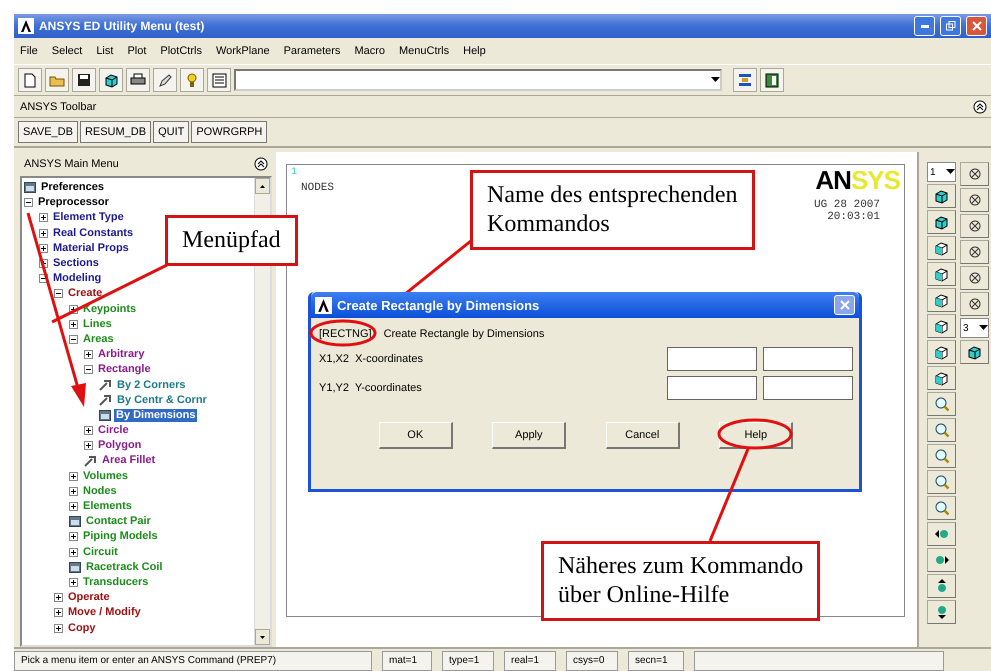 The width and height of the screenshot is (991, 671). I want to click on menu-item: PlotCtrls, so click(181, 51).